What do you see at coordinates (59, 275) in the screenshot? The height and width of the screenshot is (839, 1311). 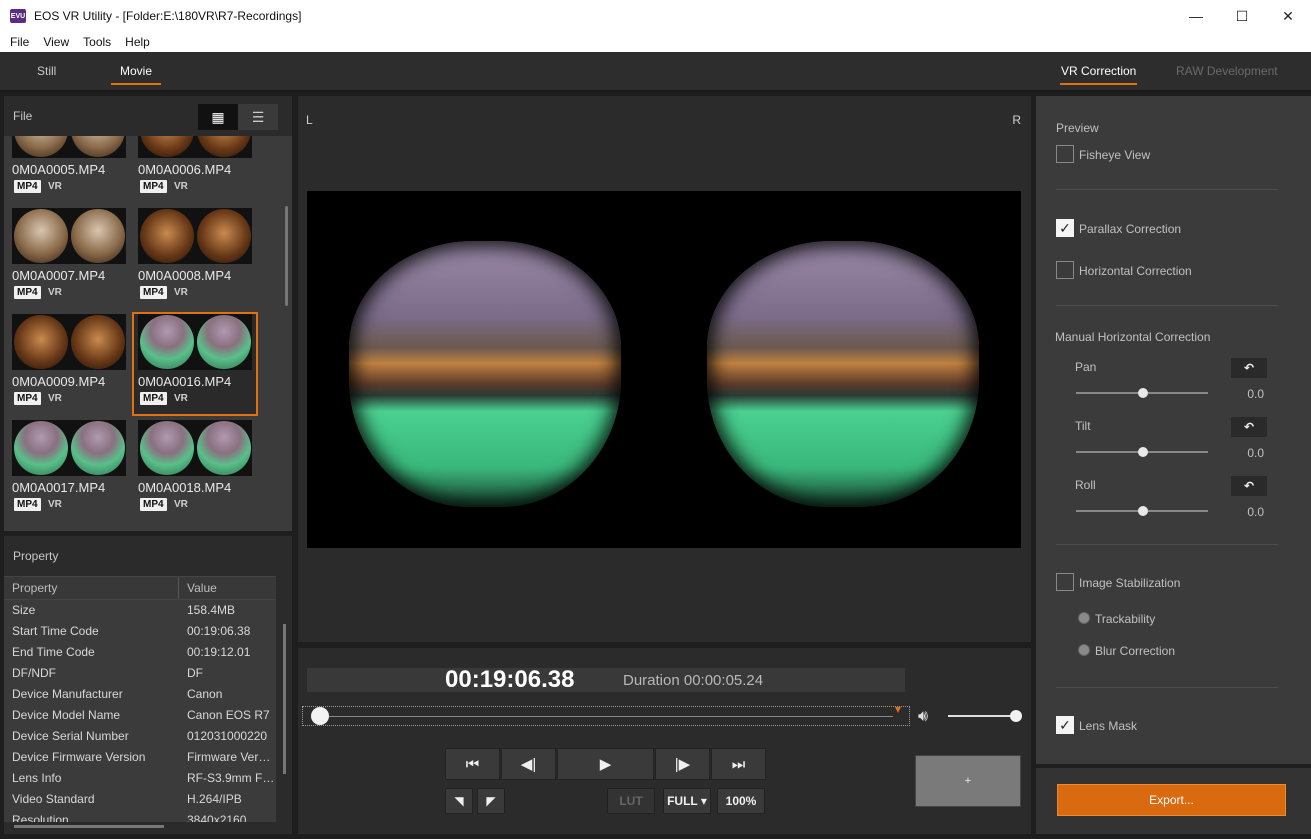 I see `file-name: 0M0A0007.MP4` at bounding box center [59, 275].